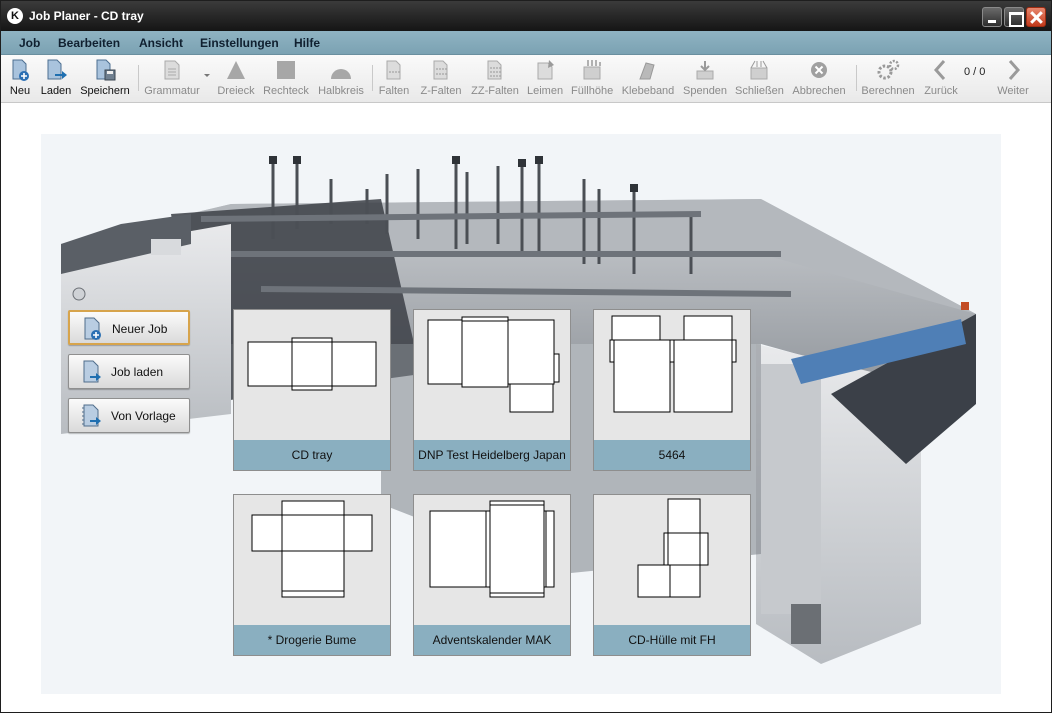  I want to click on new-job-button: Neuer Job, so click(129, 327).